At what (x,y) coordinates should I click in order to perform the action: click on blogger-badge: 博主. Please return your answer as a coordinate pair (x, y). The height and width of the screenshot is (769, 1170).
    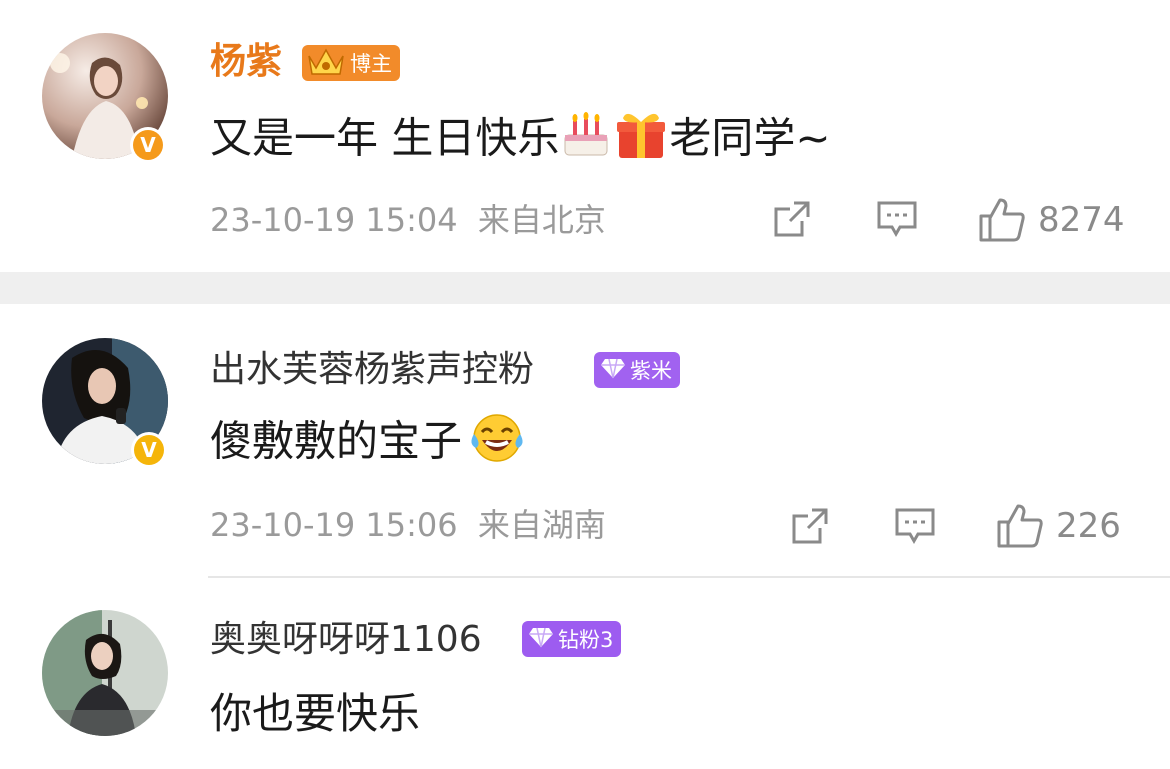
    Looking at the image, I should click on (351, 63).